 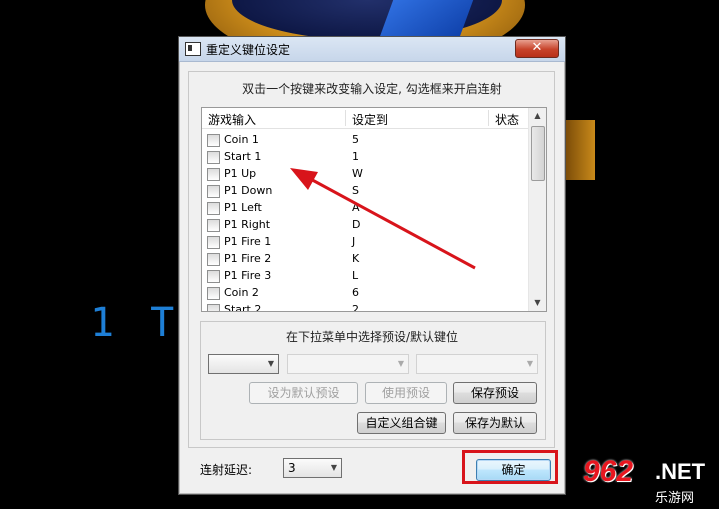 What do you see at coordinates (495, 393) in the screenshot?
I see `save-preset-button: 保存预设` at bounding box center [495, 393].